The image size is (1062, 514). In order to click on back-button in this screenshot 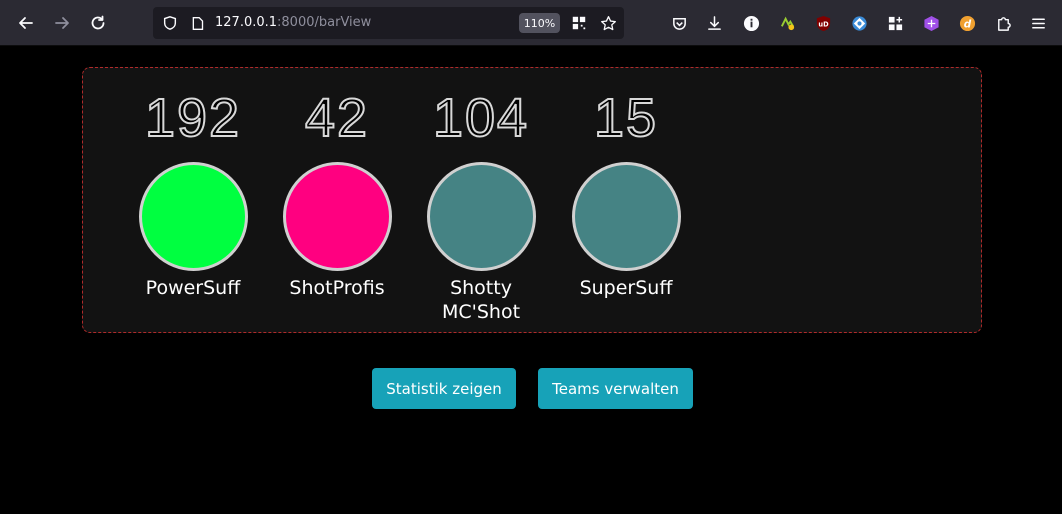, I will do `click(26, 23)`.